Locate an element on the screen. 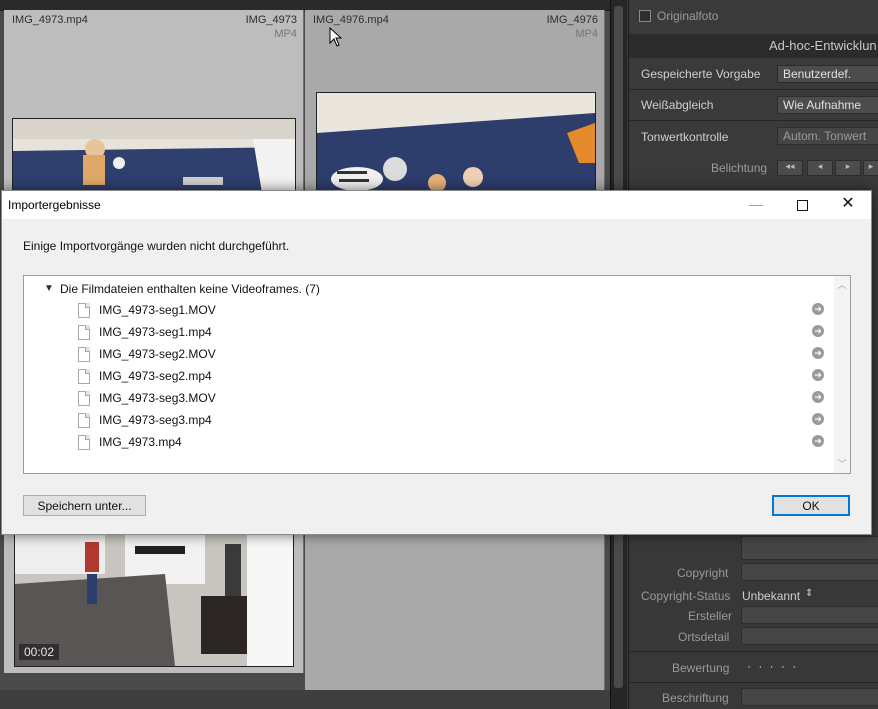 The image size is (878, 709). scroll-up-icon: ︿ is located at coordinates (842, 285).